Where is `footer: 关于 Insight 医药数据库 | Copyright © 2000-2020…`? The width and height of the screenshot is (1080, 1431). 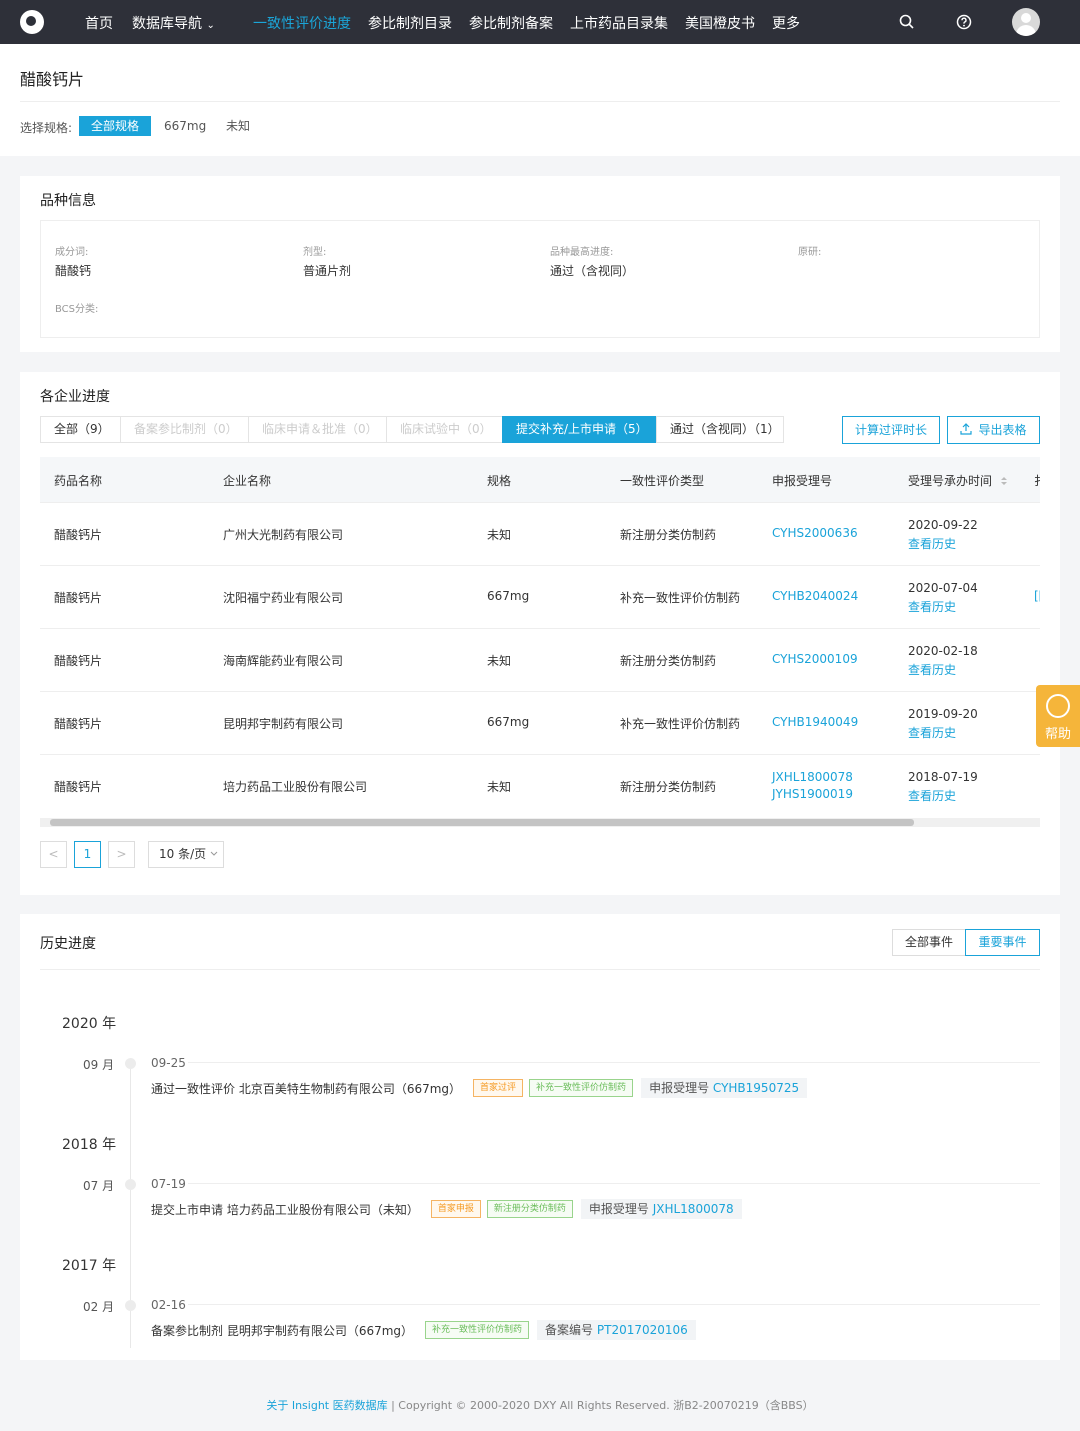
footer: 关于 Insight 医药数据库 | Copyright © 2000-2020… is located at coordinates (540, 1406).